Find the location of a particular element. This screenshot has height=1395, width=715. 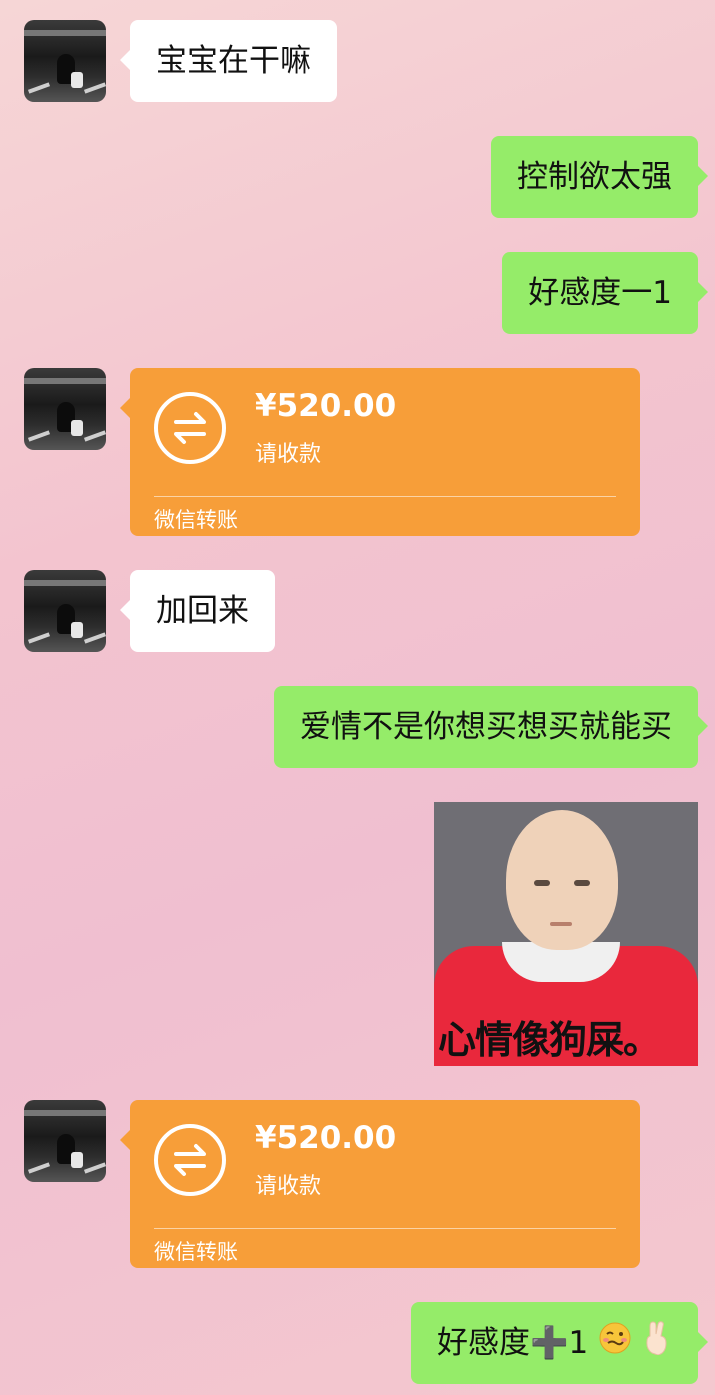

outgoing-message: 好感度➕1 is located at coordinates (559, 1344).